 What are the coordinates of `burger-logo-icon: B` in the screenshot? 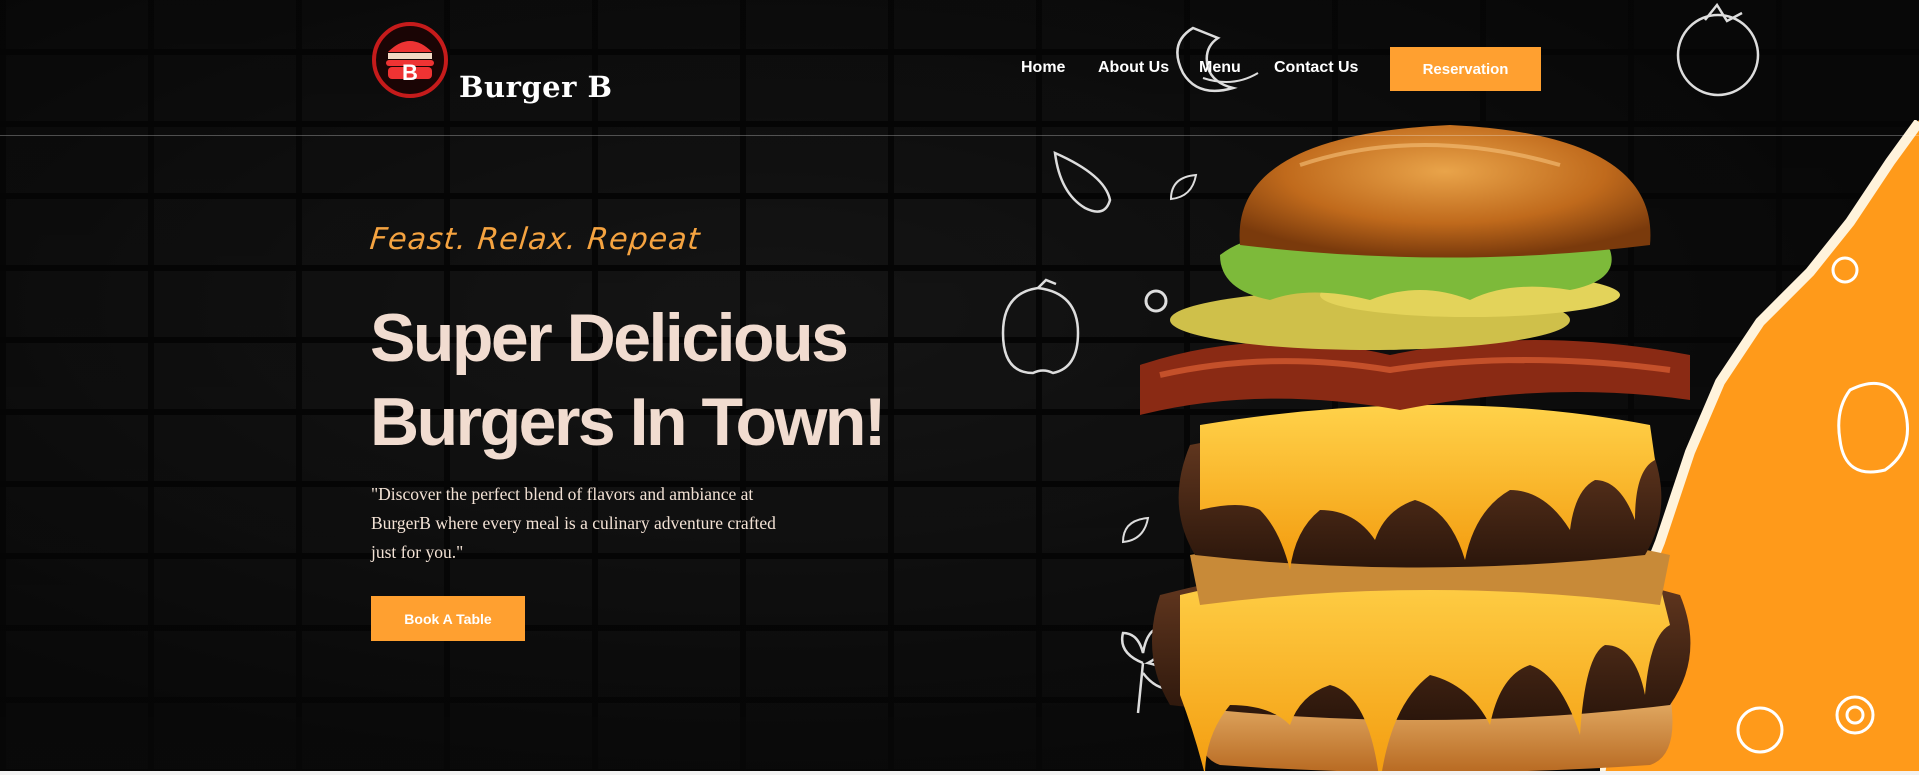 It's located at (410, 60).